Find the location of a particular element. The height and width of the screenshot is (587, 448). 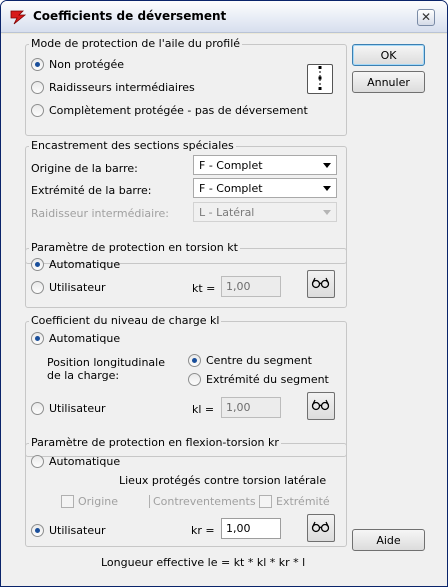

origin-select-value: F - Complet is located at coordinates (231, 165).